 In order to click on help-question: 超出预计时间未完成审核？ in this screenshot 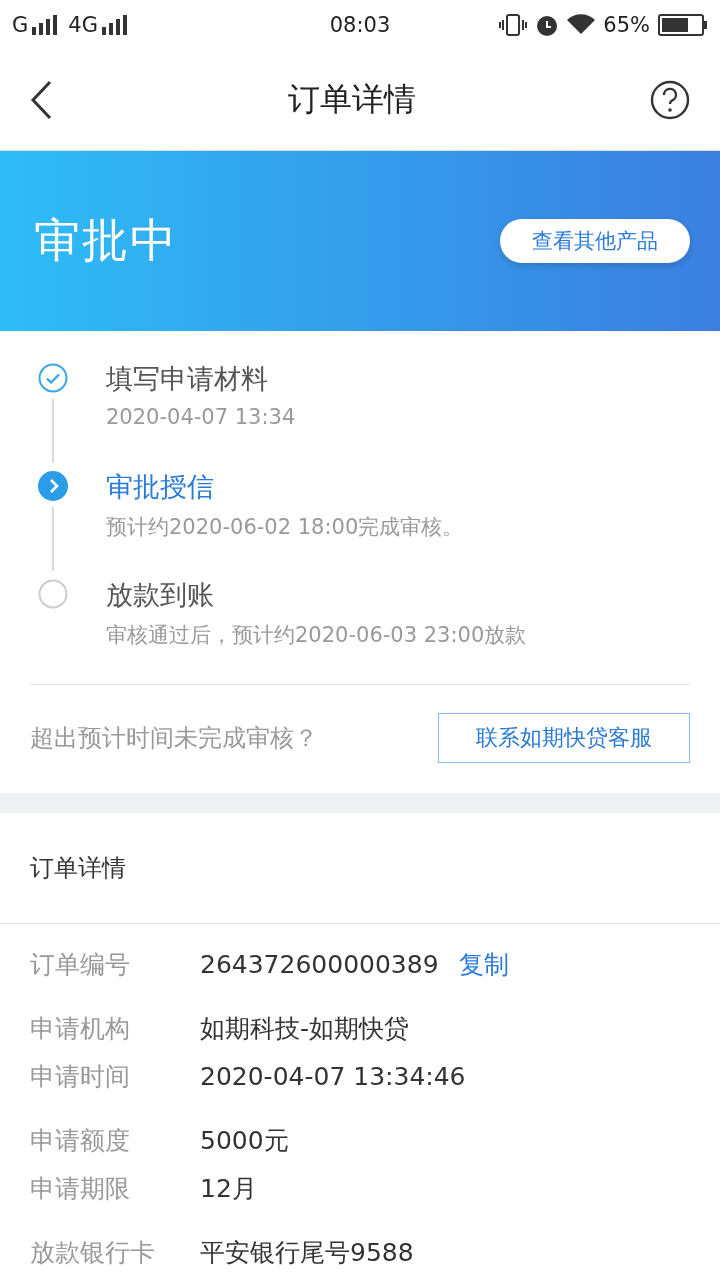, I will do `click(174, 738)`.